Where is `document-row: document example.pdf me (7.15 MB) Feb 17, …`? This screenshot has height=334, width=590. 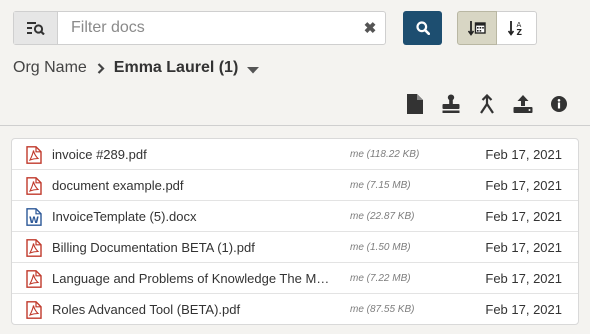
document-row: document example.pdf me (7.15 MB) Feb 17, … is located at coordinates (295, 185).